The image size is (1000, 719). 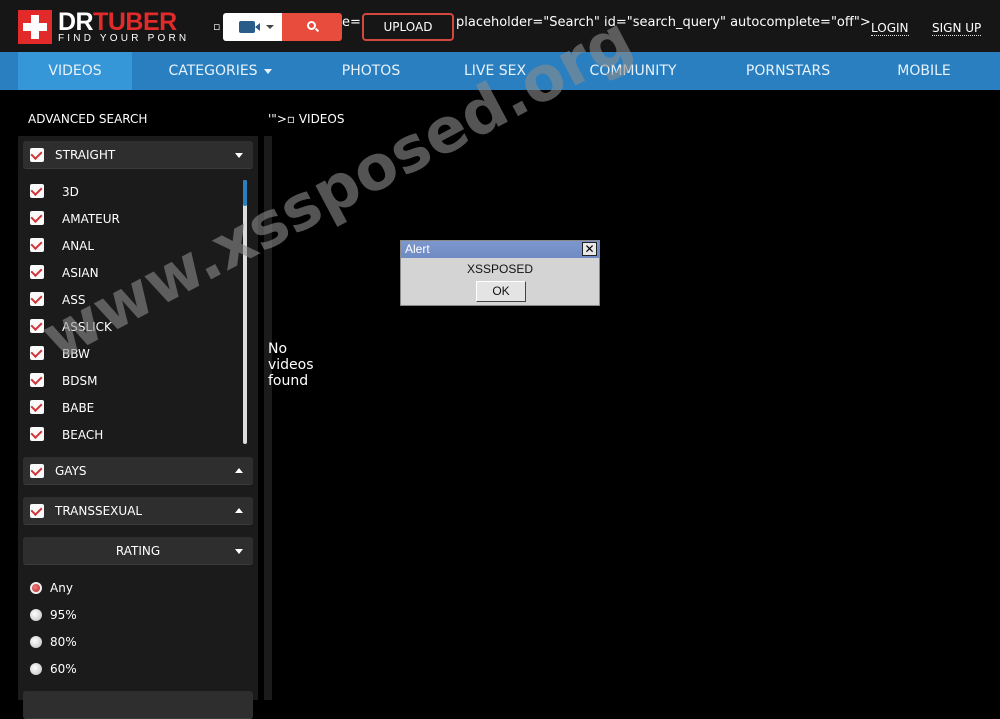 I want to click on video-camera-icon, so click(x=249, y=27).